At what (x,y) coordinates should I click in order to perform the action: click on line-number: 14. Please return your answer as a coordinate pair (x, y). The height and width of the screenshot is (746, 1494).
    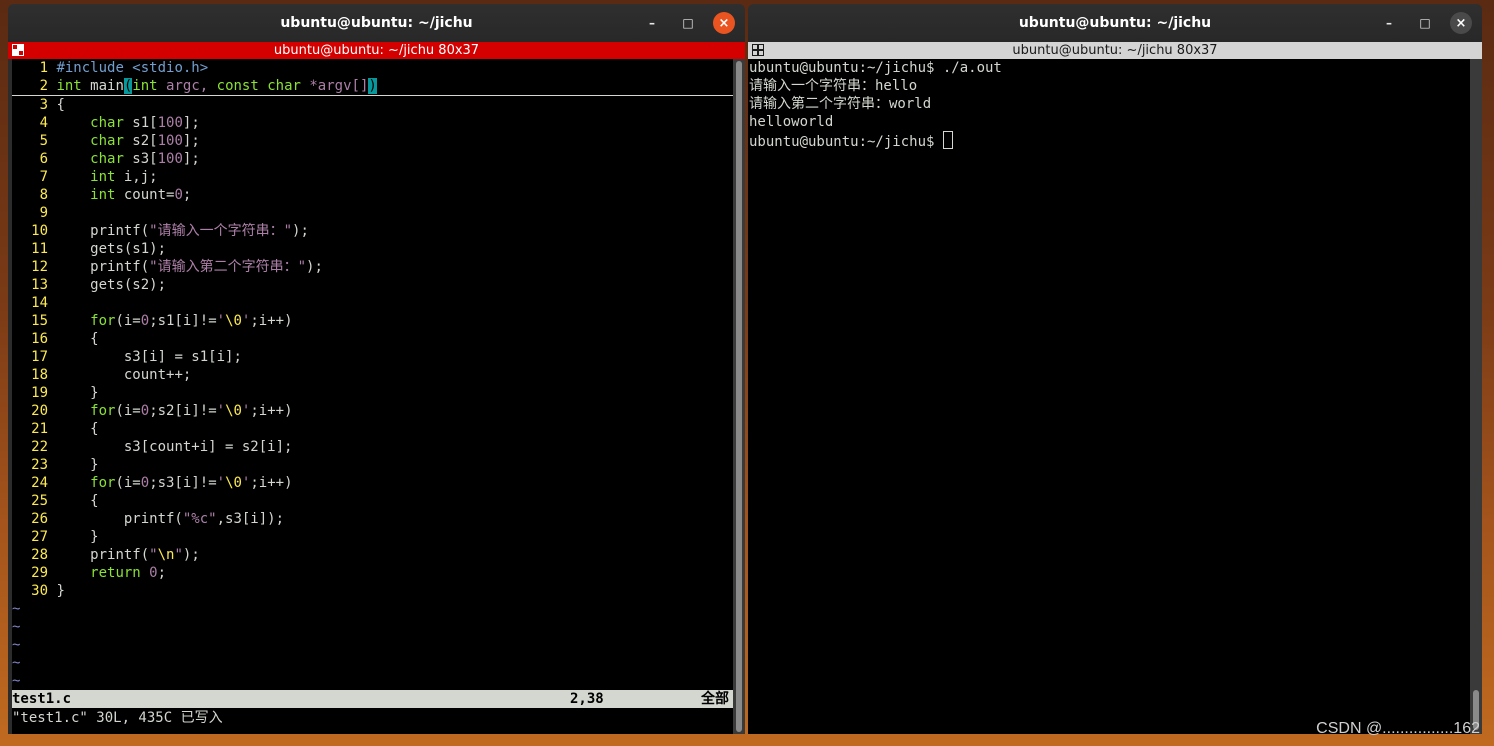
    Looking at the image, I should click on (39, 303).